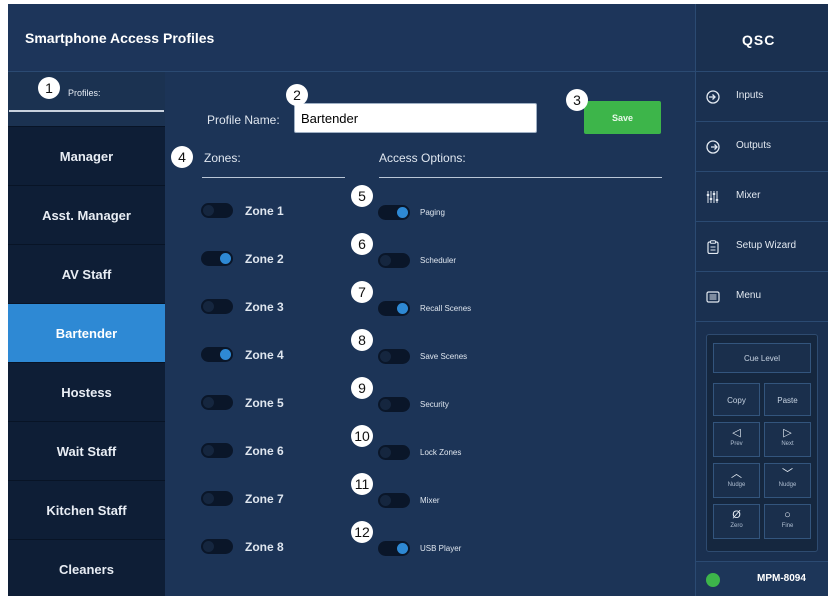 This screenshot has width=828, height=596. Describe the element at coordinates (749, 295) in the screenshot. I see `nav-label-menu: Menu` at that location.